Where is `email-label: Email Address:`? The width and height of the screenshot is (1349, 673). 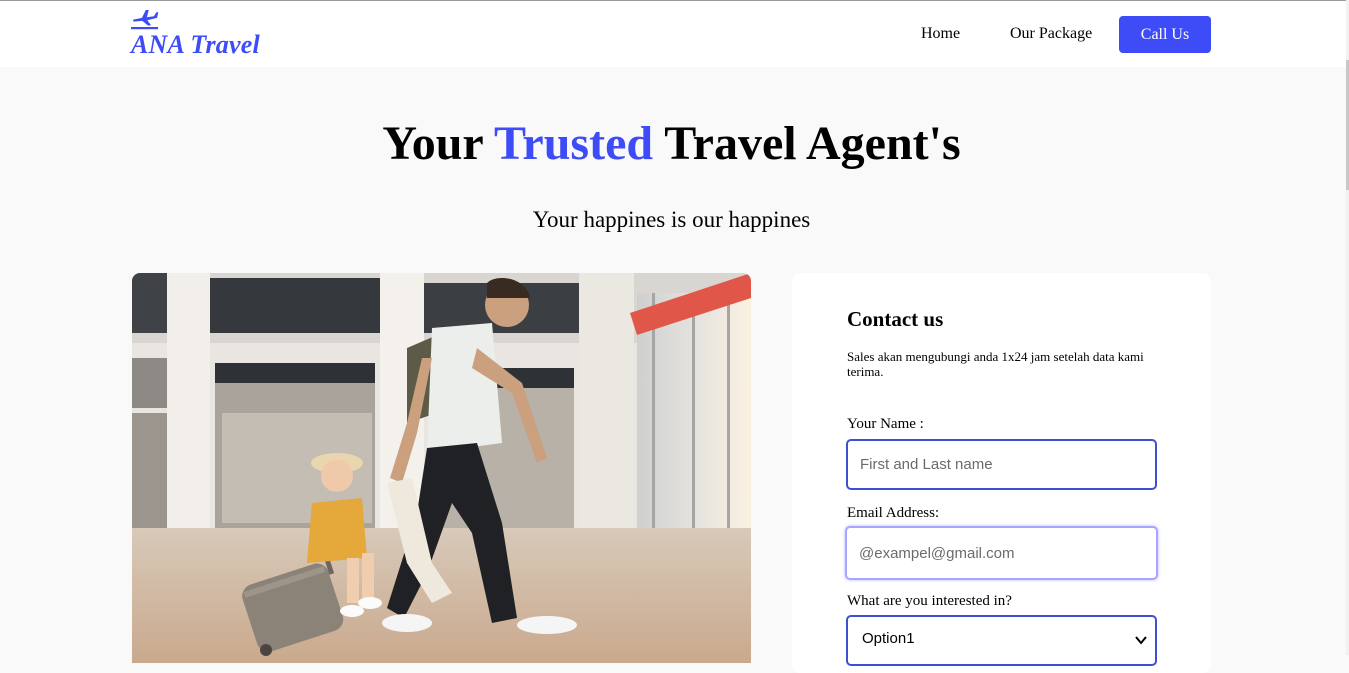
email-label: Email Address: is located at coordinates (893, 513).